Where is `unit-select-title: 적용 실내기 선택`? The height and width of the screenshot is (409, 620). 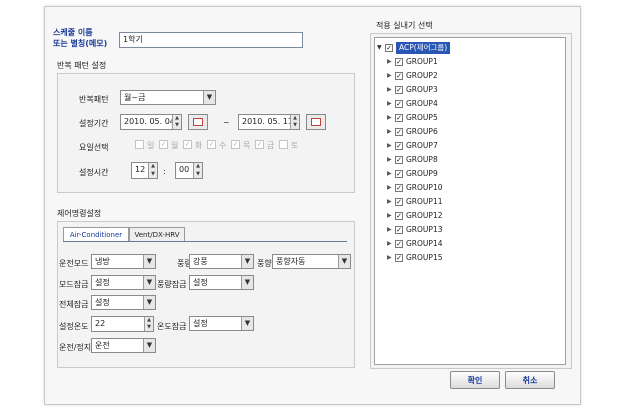 unit-select-title: 적용 실내기 선택 is located at coordinates (404, 25).